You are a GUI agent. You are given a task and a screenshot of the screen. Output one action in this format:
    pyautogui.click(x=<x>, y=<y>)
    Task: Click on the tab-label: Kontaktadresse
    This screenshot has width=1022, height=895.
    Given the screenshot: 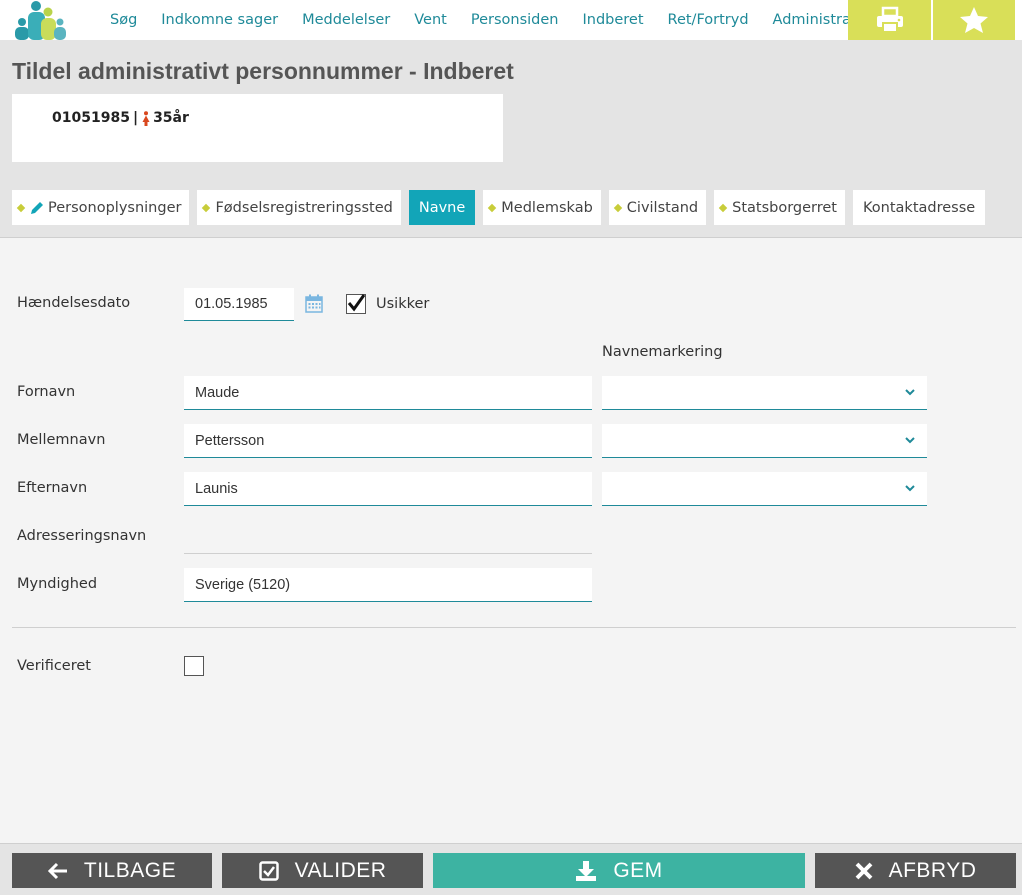 What is the action you would take?
    pyautogui.click(x=919, y=207)
    